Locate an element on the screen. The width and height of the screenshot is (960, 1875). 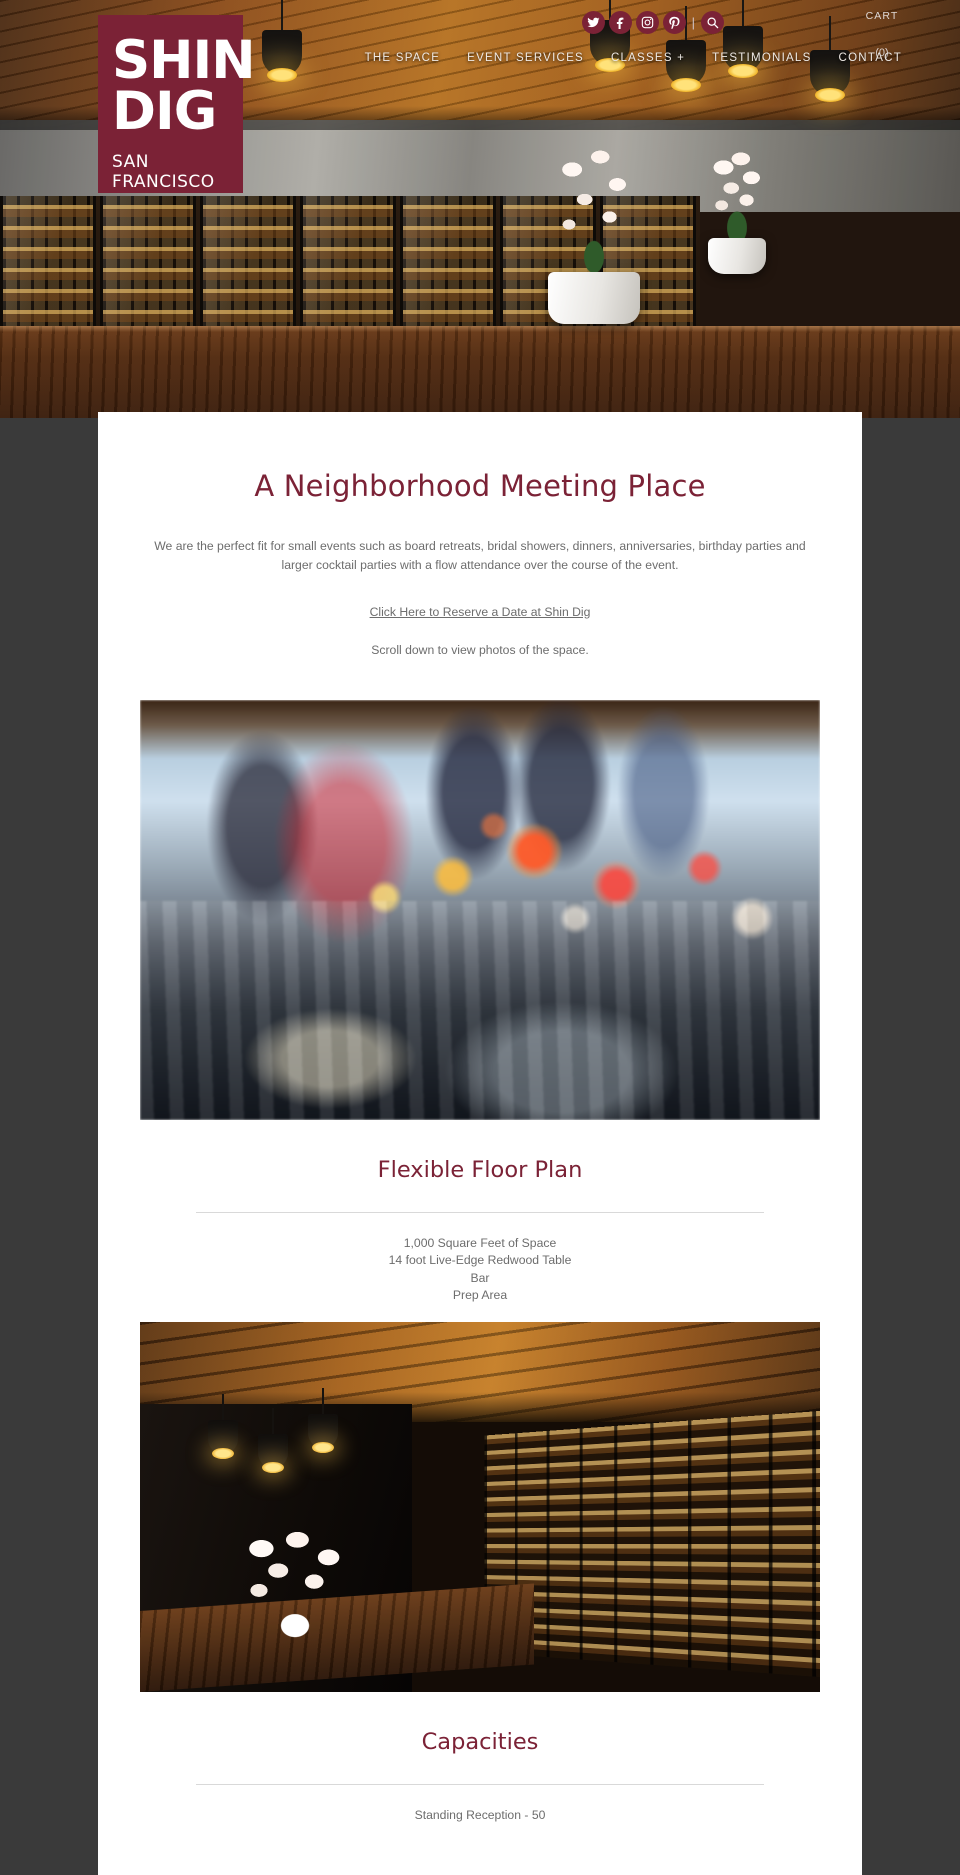
spec-item: Prep Area is located at coordinates (480, 1294).